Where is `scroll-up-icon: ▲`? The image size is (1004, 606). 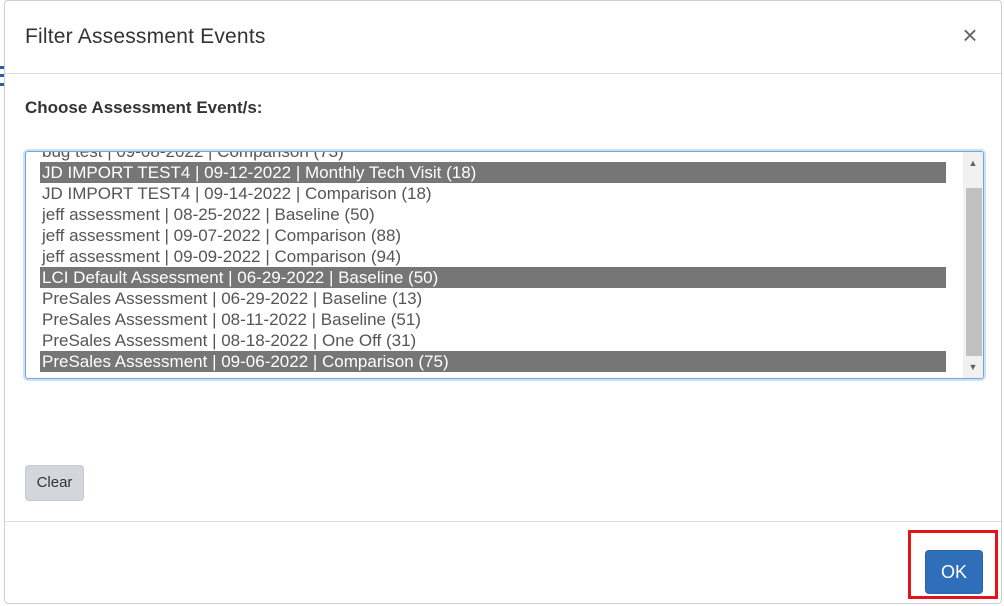 scroll-up-icon: ▲ is located at coordinates (973, 163).